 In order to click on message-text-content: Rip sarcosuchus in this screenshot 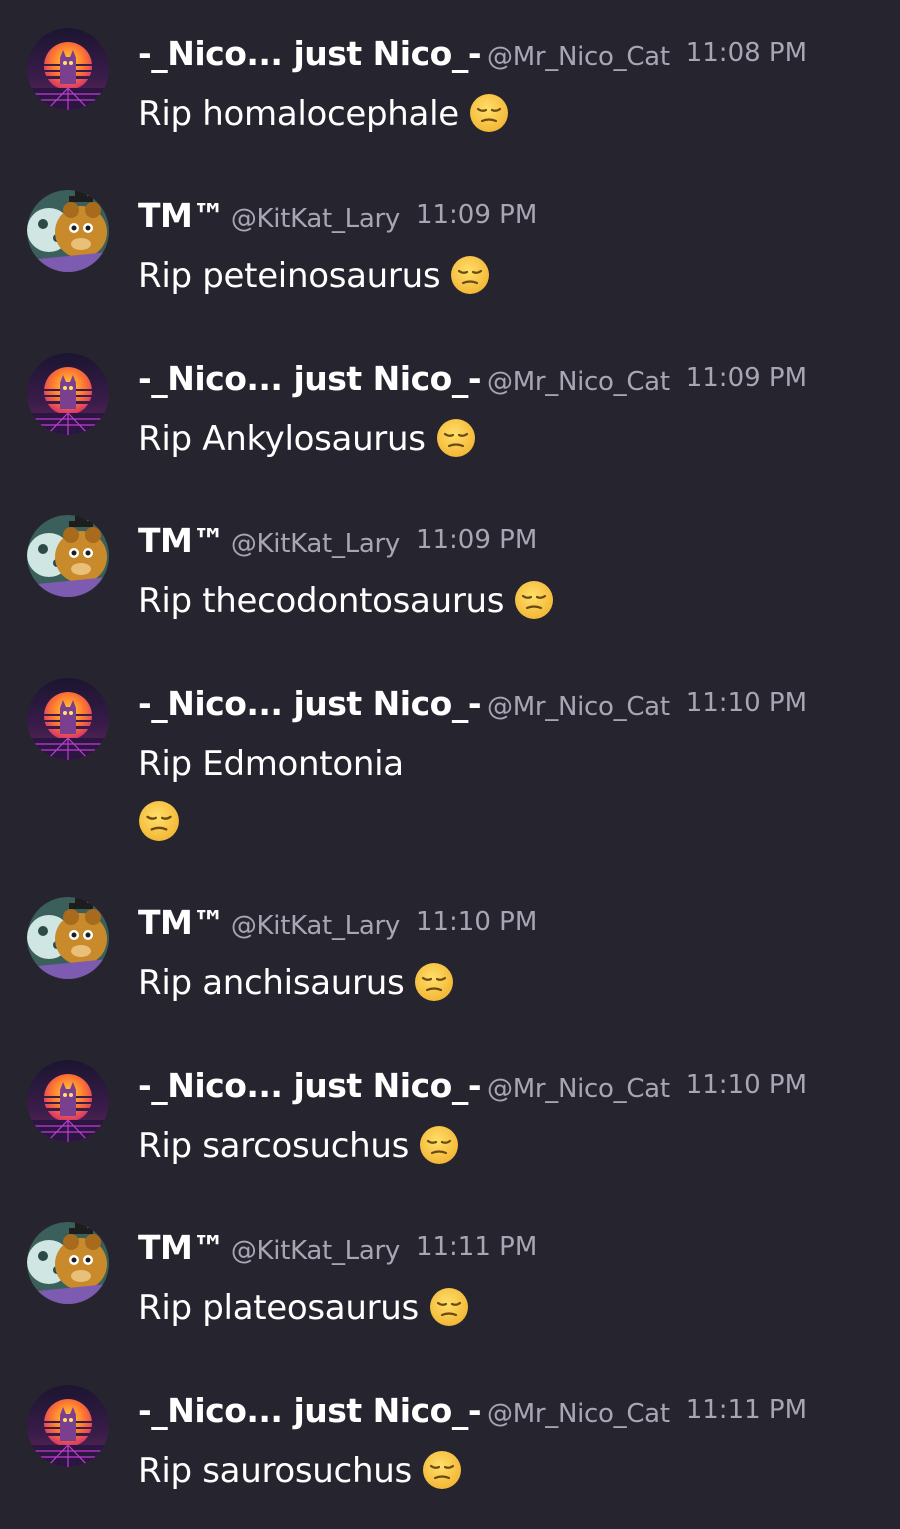, I will do `click(274, 1146)`.